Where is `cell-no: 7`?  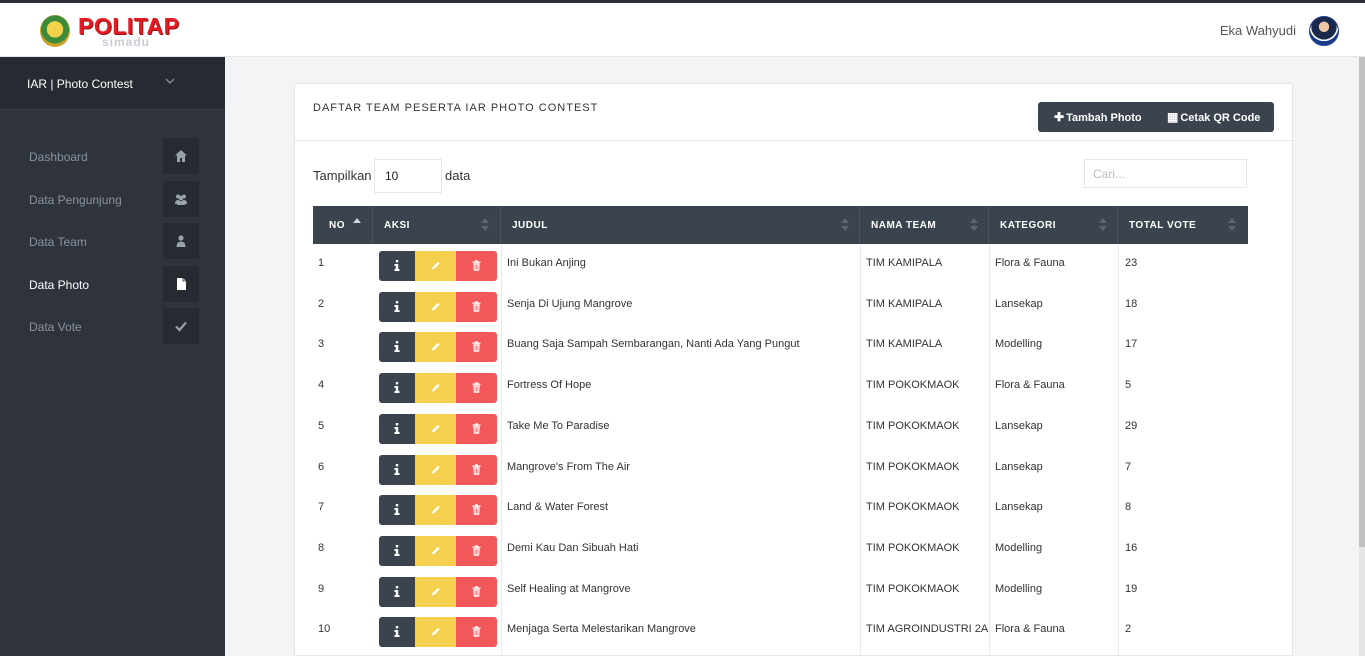 cell-no: 7 is located at coordinates (321, 507).